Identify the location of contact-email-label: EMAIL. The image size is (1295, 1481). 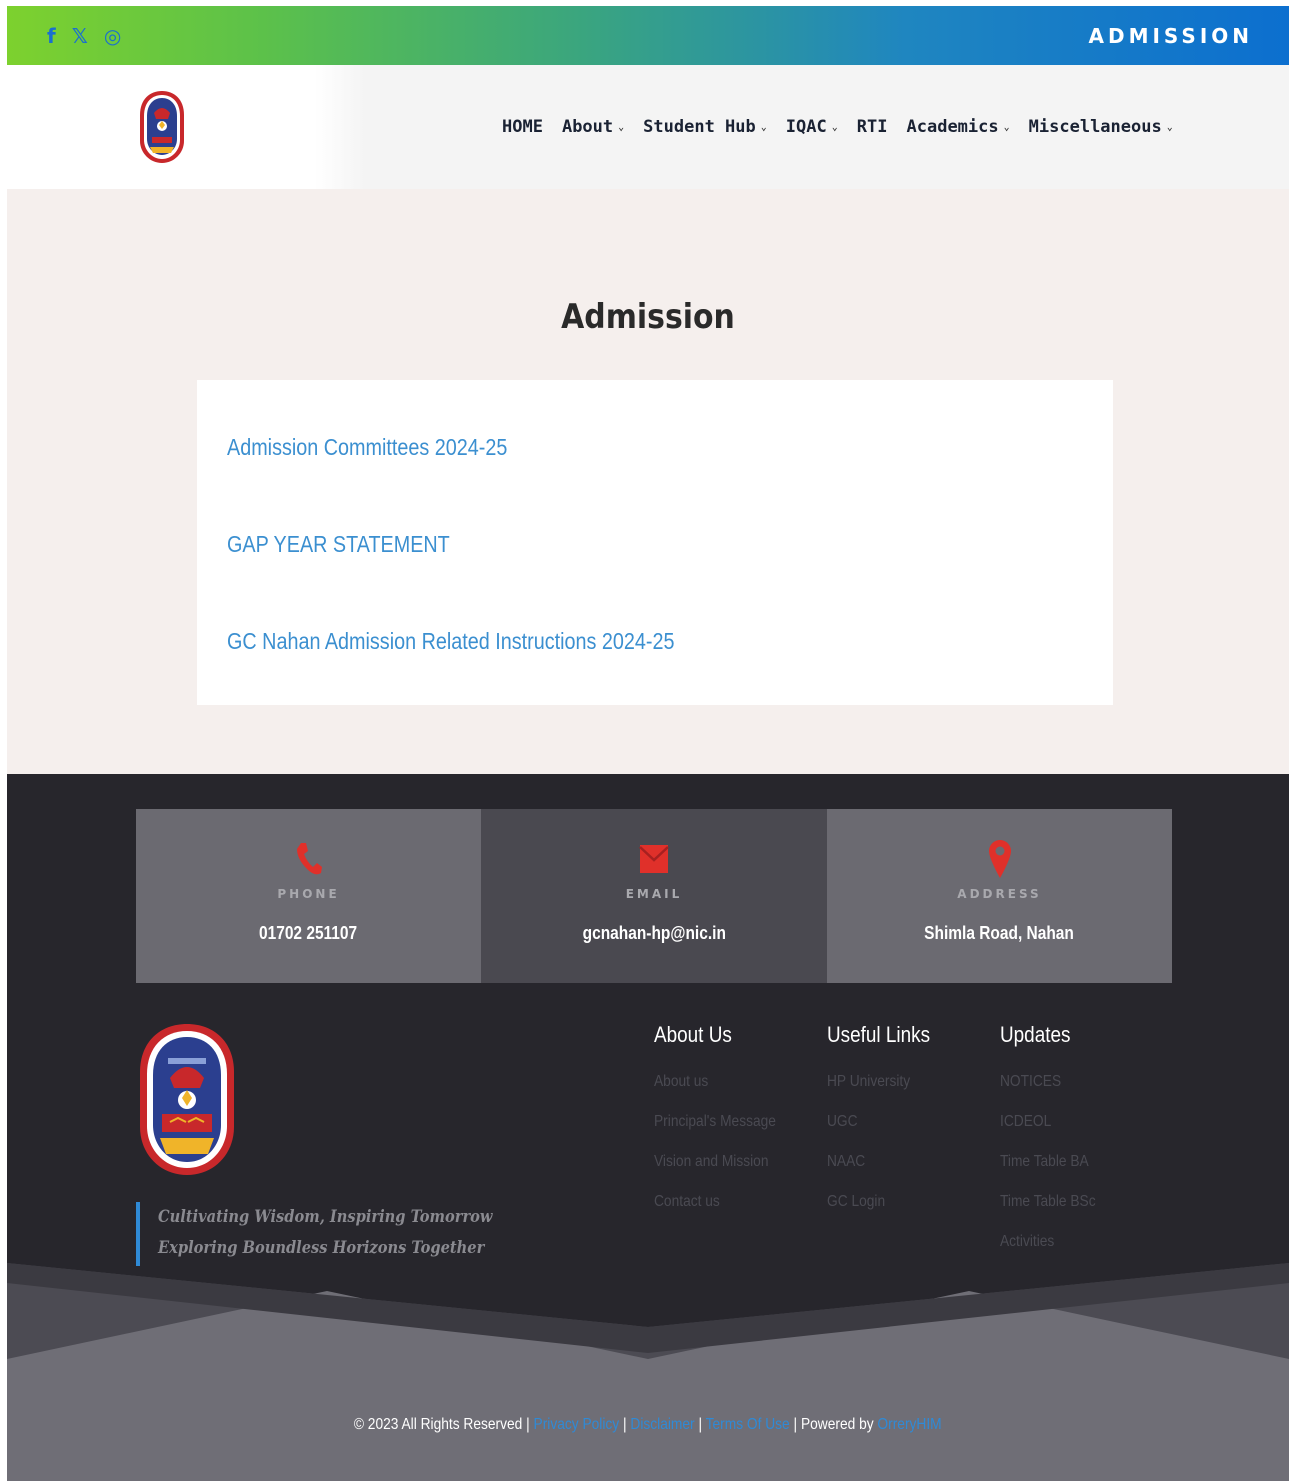
(654, 894).